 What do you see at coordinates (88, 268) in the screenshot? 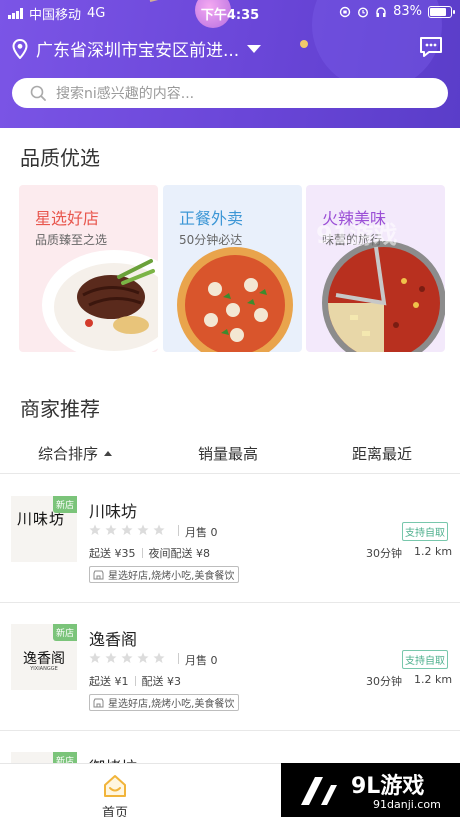
I see `card-star-shops: 星选好店 品质臻至之选` at bounding box center [88, 268].